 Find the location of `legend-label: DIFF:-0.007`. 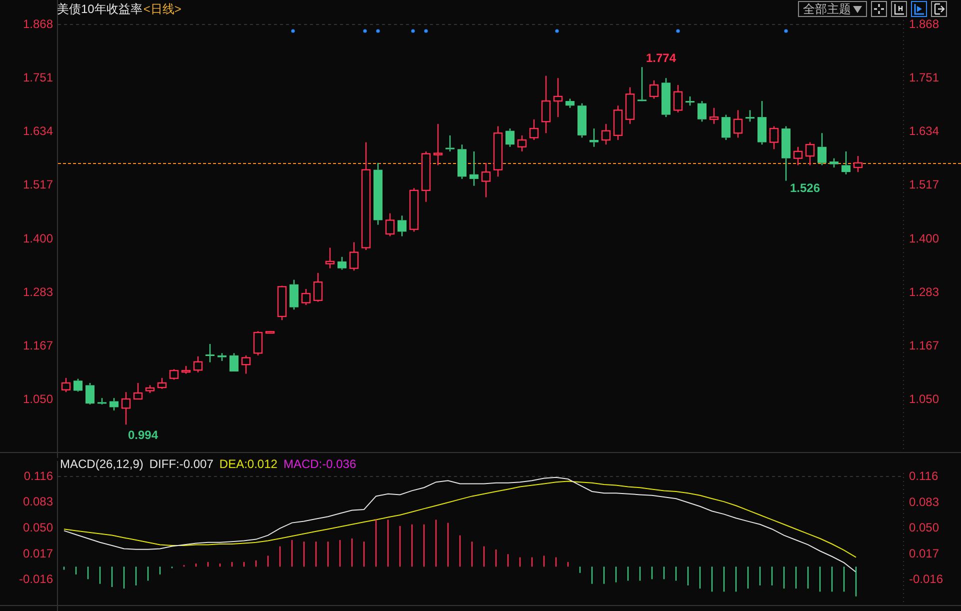

legend-label: DIFF:-0.007 is located at coordinates (181, 464).